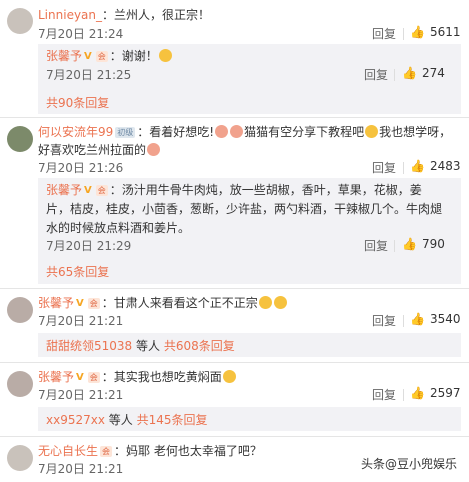 This screenshot has width=469, height=482. I want to click on reply-text-line2: 片，桔皮，桂皮，小茴香，葱断，少许盐，两勺料酒，干辣椒几个。牛肉煺, so click(244, 209).